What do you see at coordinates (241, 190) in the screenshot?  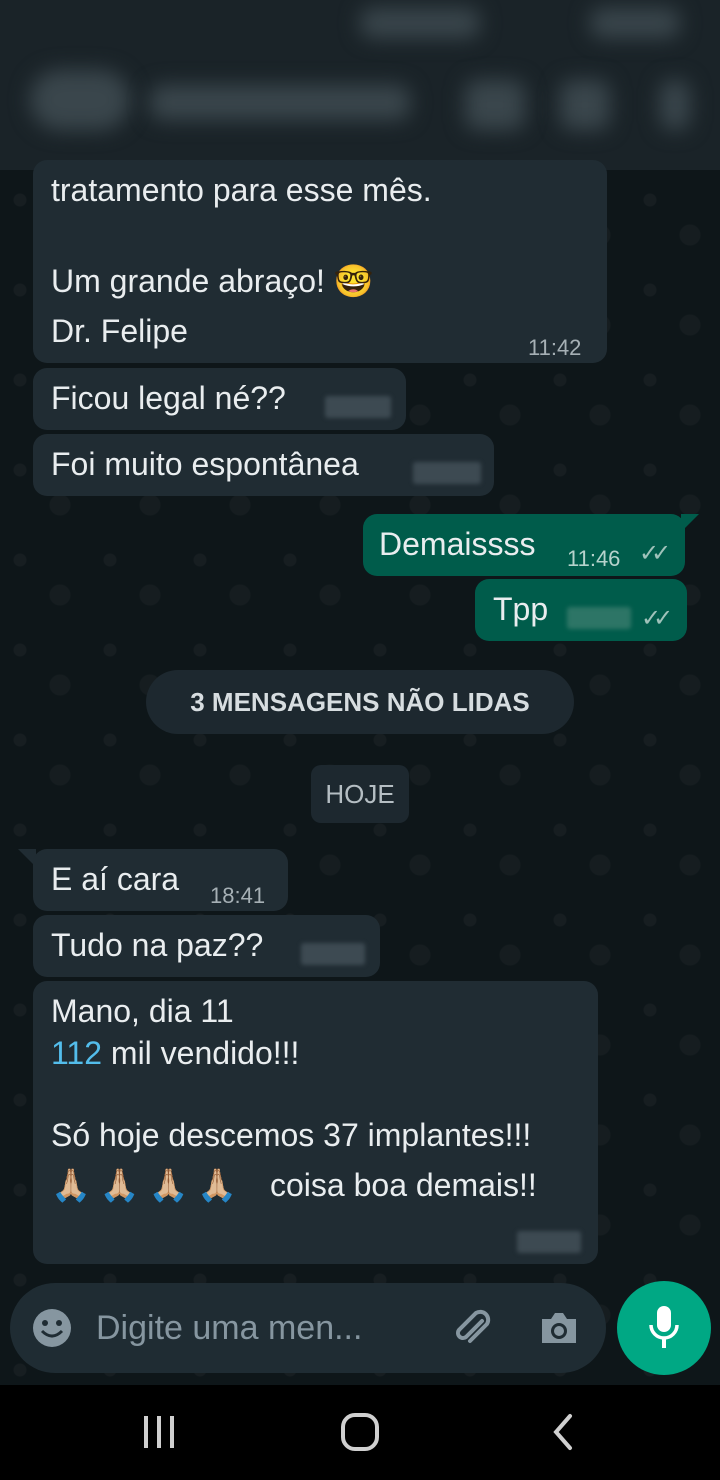 I see `message-text: tratamento para esse mês.` at bounding box center [241, 190].